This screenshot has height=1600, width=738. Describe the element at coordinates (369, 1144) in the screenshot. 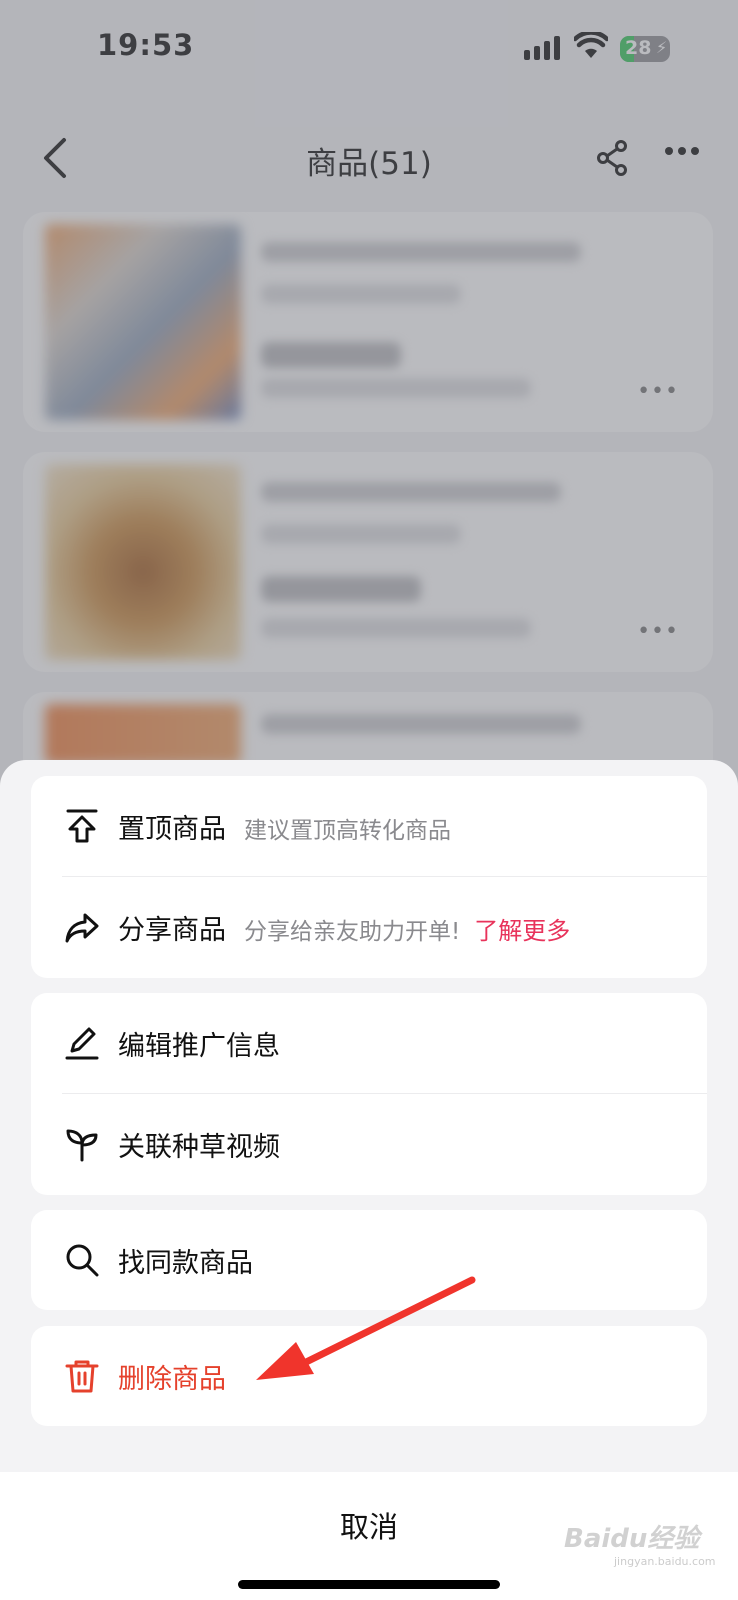

I see `link-video-item: 关联种草视频` at that location.